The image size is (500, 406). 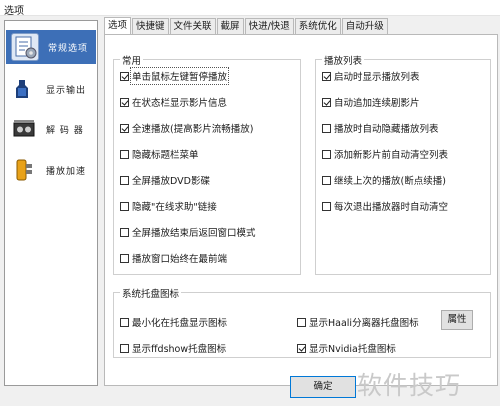 I want to click on nav-item-general: 常规选项, so click(x=51, y=47).